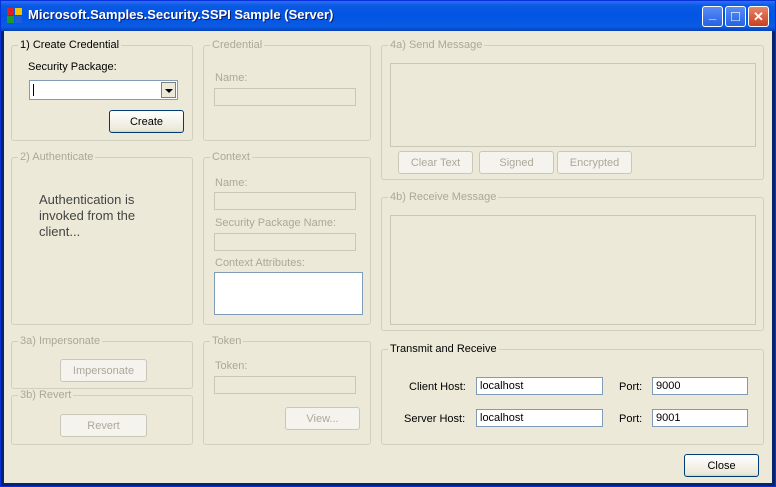 The height and width of the screenshot is (487, 776). I want to click on authenticate-title: 2) Authenticate, so click(57, 157).